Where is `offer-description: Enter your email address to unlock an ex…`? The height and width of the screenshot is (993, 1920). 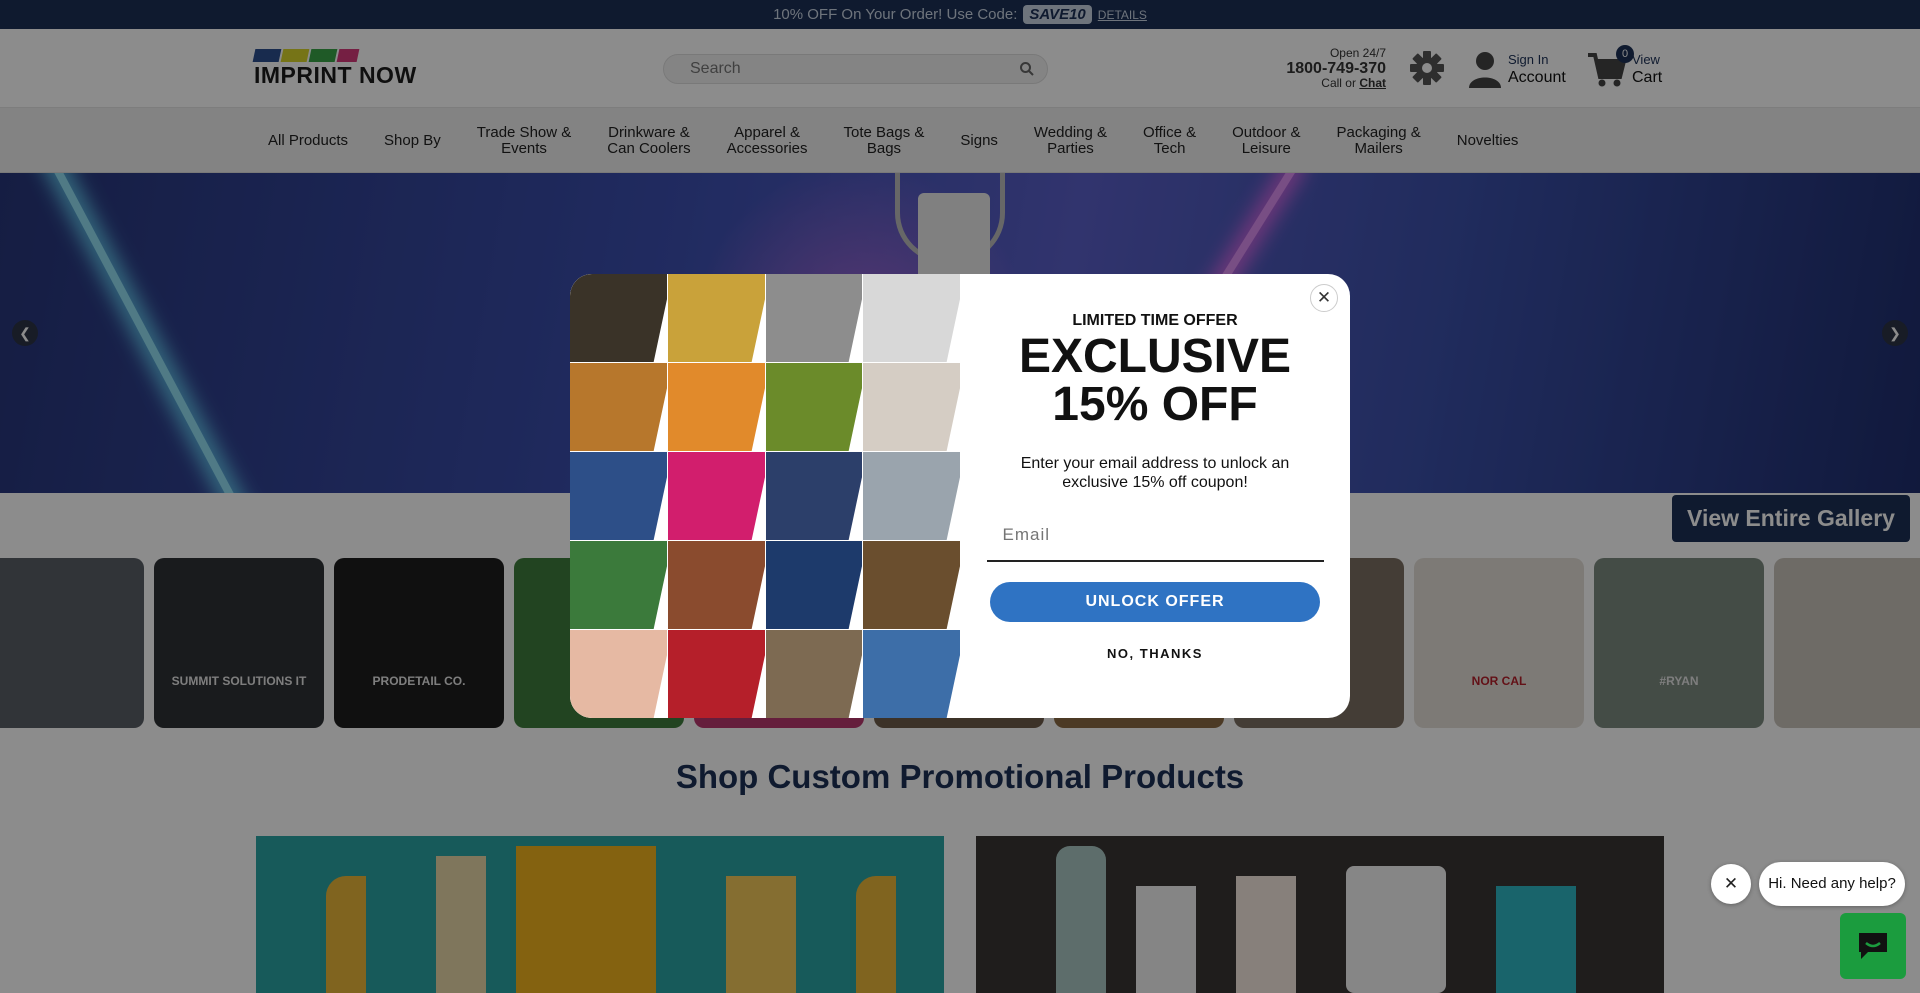
offer-description: Enter your email address to unlock an ex… is located at coordinates (1155, 473).